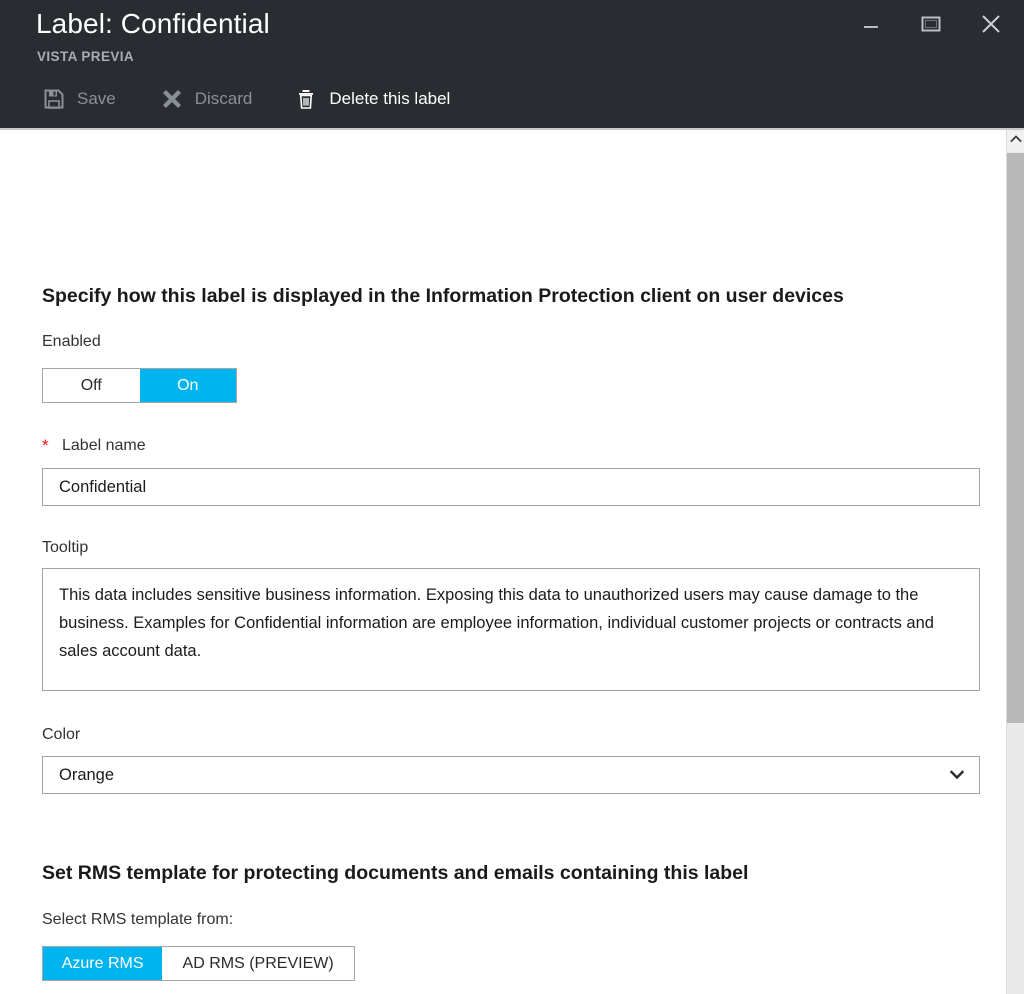 This screenshot has width=1024, height=994. What do you see at coordinates (390, 98) in the screenshot?
I see `delete-label-text: Delete this label` at bounding box center [390, 98].